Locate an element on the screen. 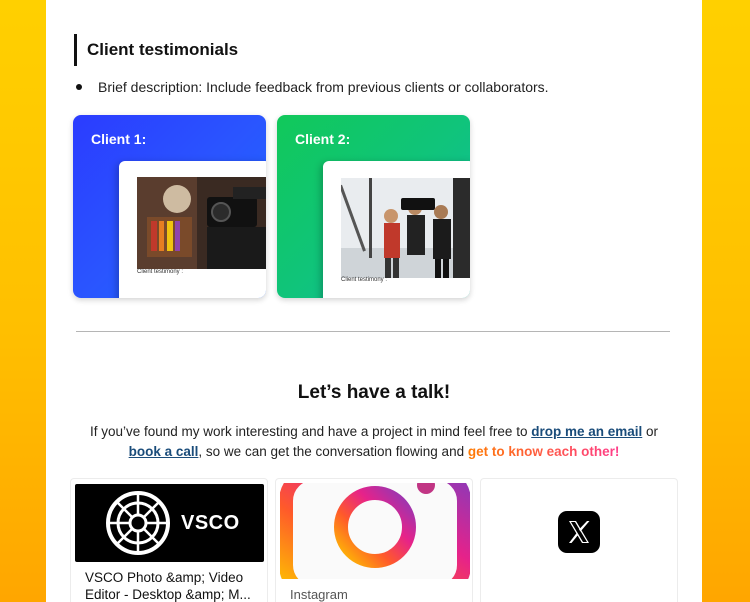  section-divider is located at coordinates (373, 331).